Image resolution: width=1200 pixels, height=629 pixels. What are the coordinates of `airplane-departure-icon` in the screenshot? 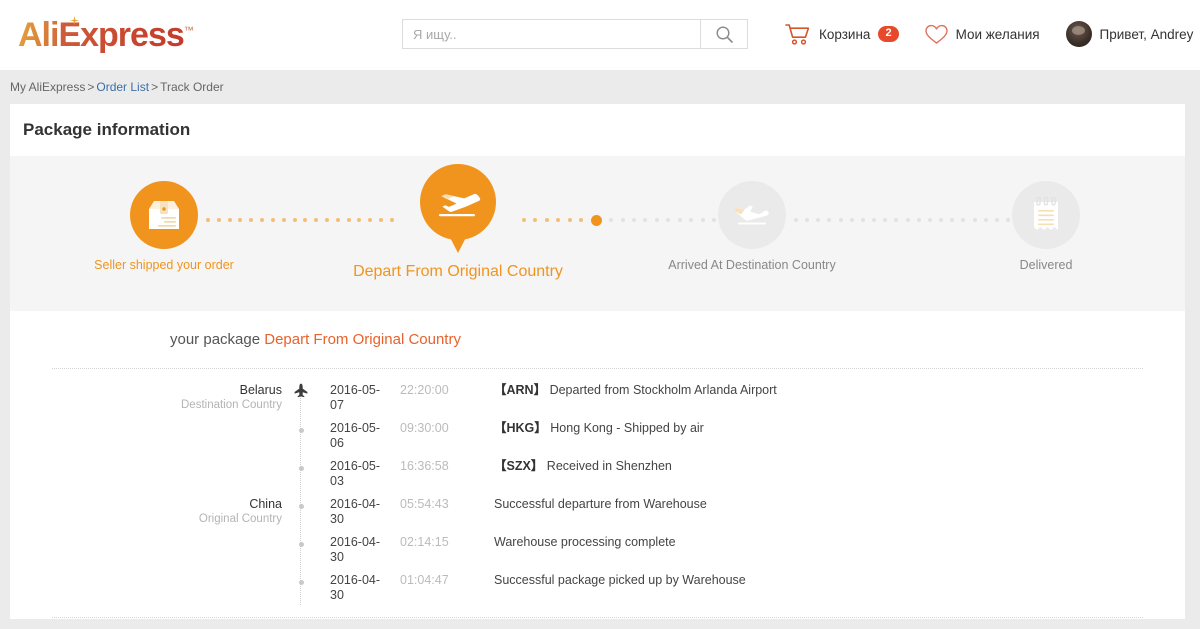 It's located at (460, 205).